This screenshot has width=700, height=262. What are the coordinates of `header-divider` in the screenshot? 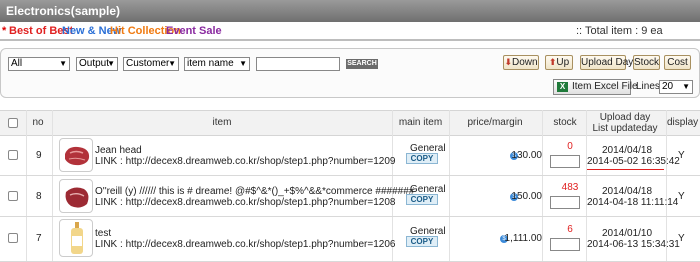 It's located at (350, 40).